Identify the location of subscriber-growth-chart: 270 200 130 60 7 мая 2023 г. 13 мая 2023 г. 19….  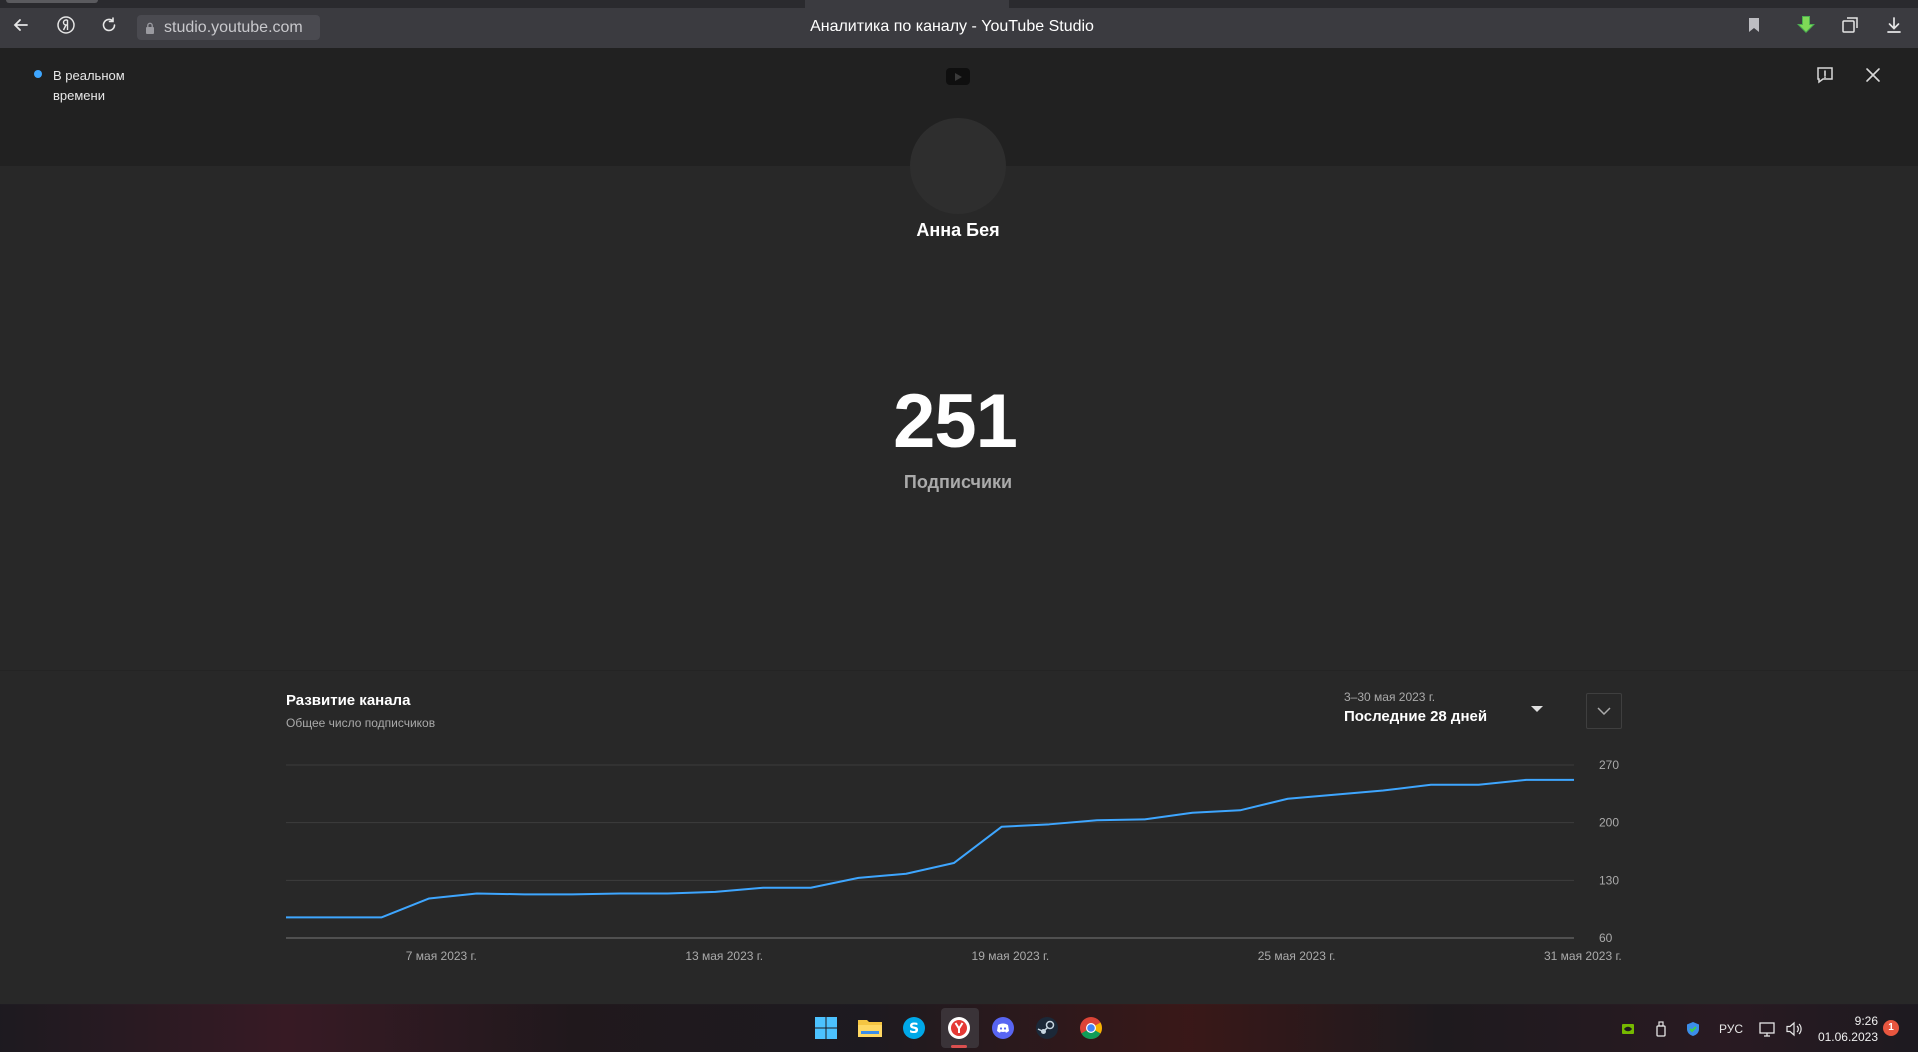
(954, 860).